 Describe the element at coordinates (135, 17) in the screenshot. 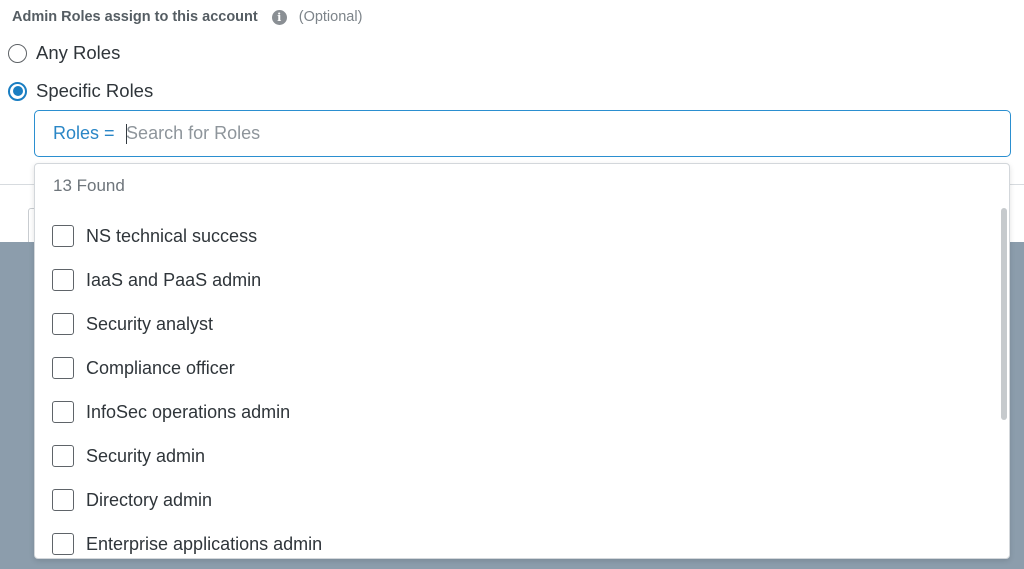

I see `section-label: Admin Roles assign to this account` at that location.